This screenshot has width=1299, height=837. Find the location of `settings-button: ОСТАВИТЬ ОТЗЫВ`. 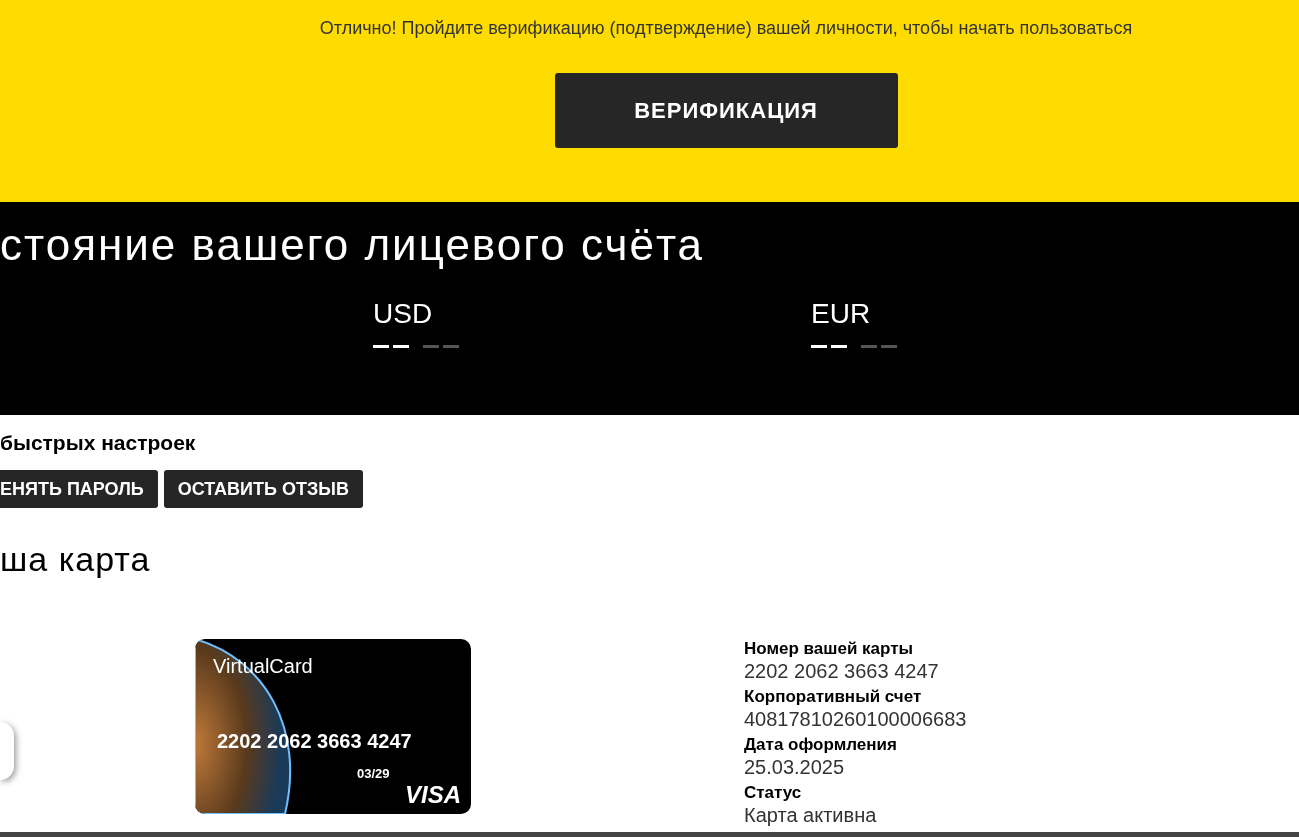

settings-button: ОСТАВИТЬ ОТЗЫВ is located at coordinates (263, 489).